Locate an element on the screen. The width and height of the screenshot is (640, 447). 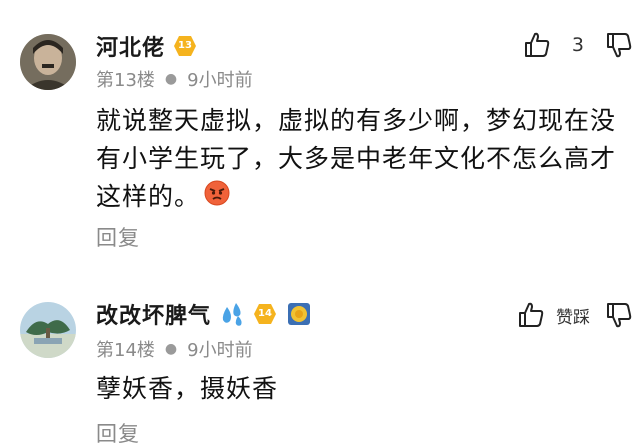
vote-actions: 赞踩 is located at coordinates (578, 315).